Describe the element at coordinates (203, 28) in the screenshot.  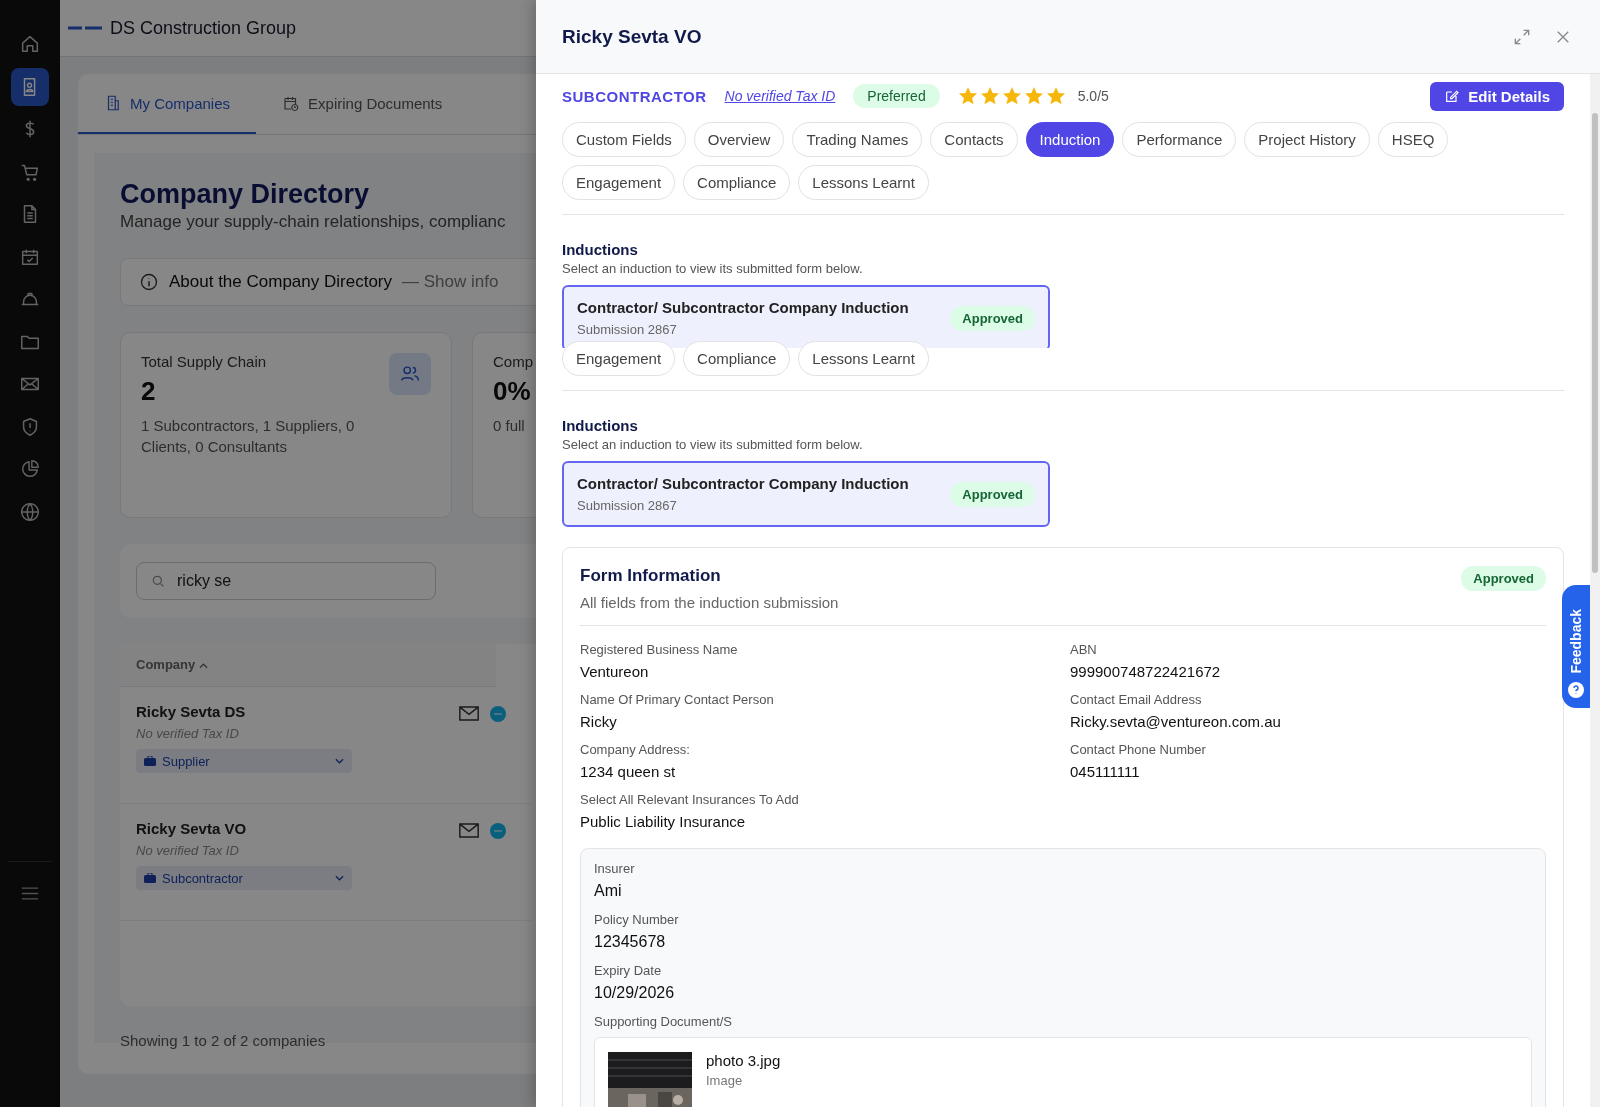
I see `organization-name: DS Construction Group` at that location.